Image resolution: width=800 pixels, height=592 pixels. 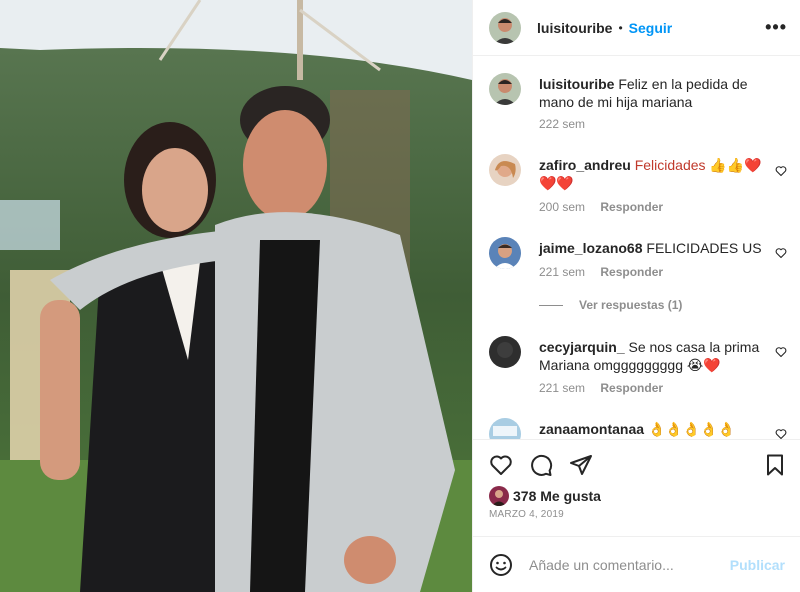 I want to click on comment-input, so click(x=629, y=564).